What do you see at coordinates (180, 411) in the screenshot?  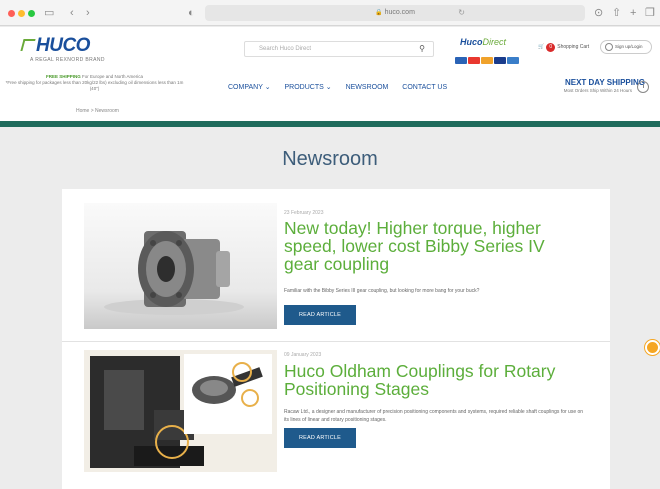 I see `positioning-stage-image` at bounding box center [180, 411].